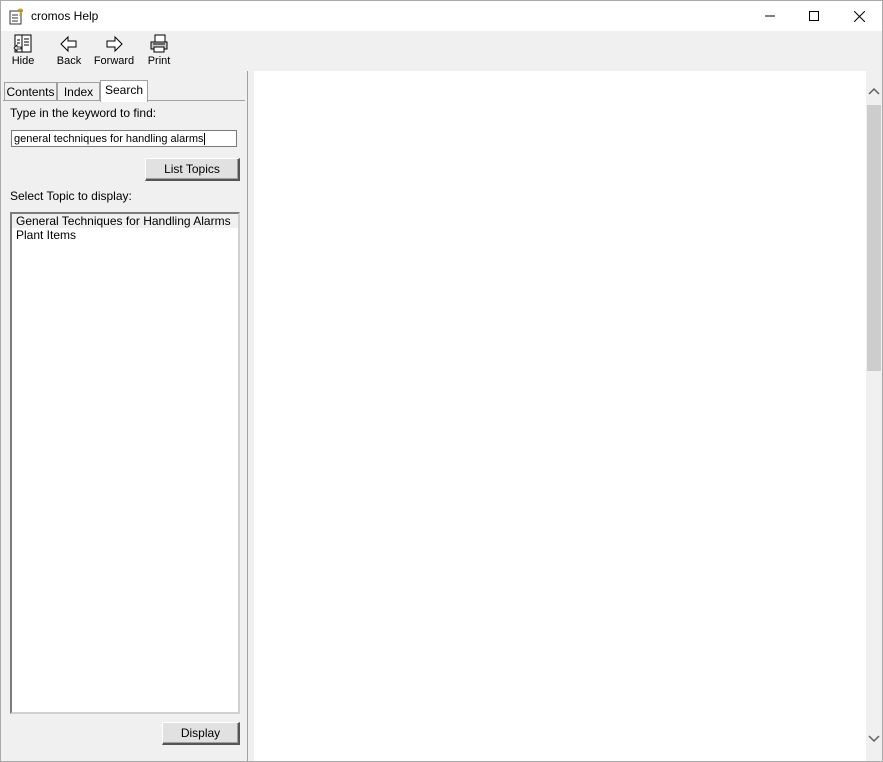 This screenshot has height=762, width=883. Describe the element at coordinates (814, 16) in the screenshot. I see `maximize-button` at that location.